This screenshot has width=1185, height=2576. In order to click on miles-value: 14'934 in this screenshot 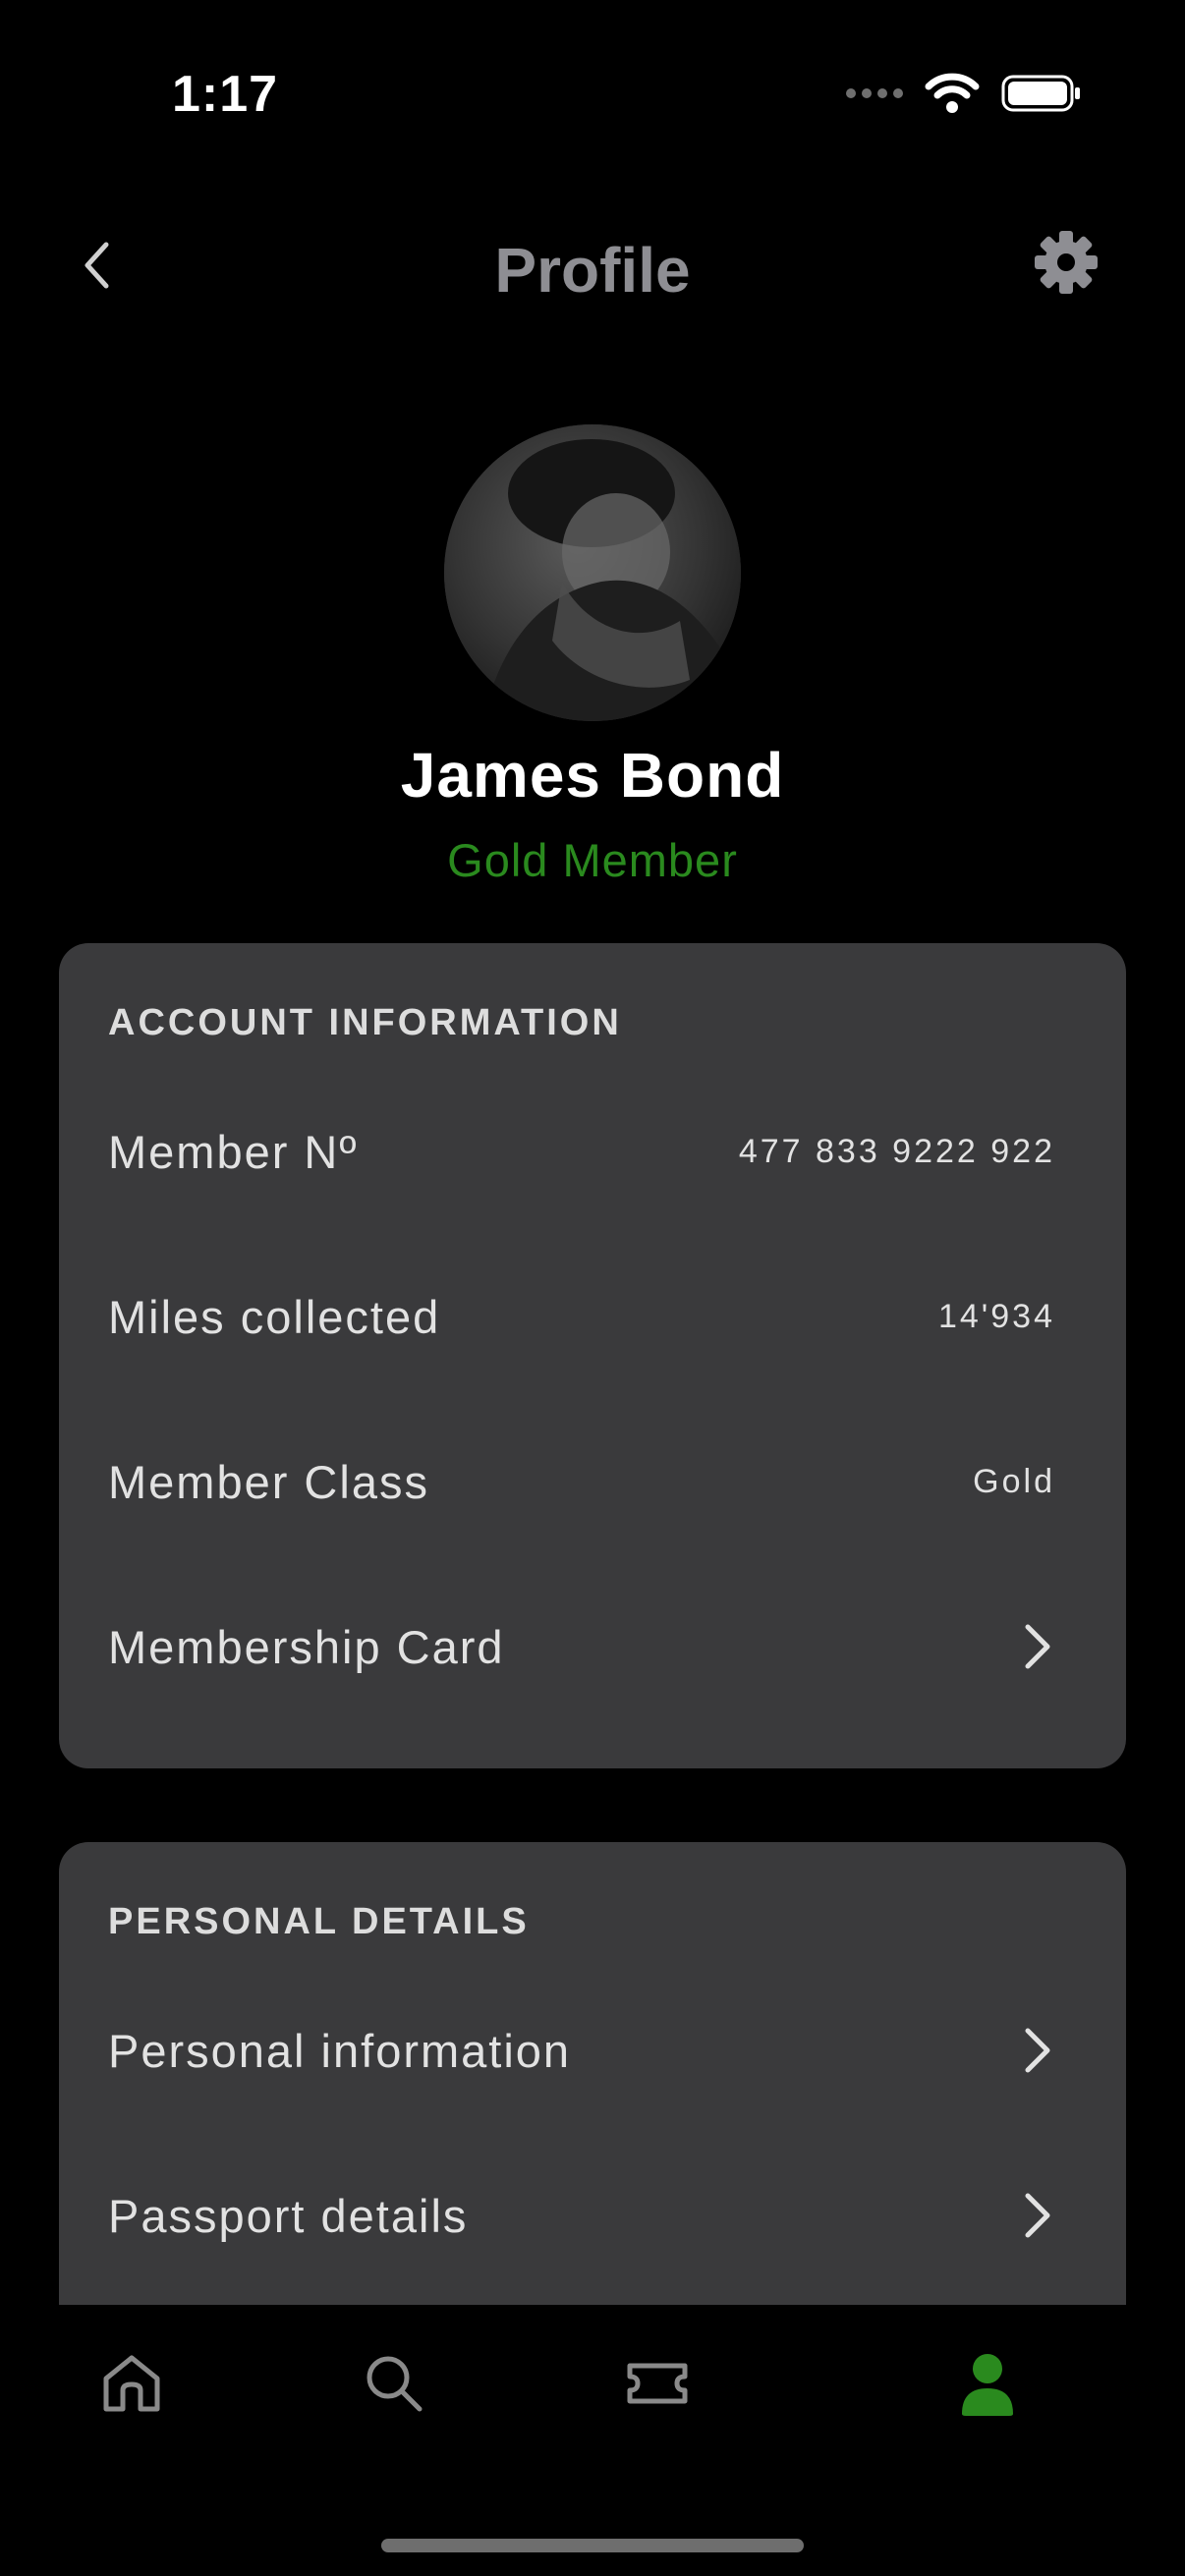, I will do `click(996, 1316)`.